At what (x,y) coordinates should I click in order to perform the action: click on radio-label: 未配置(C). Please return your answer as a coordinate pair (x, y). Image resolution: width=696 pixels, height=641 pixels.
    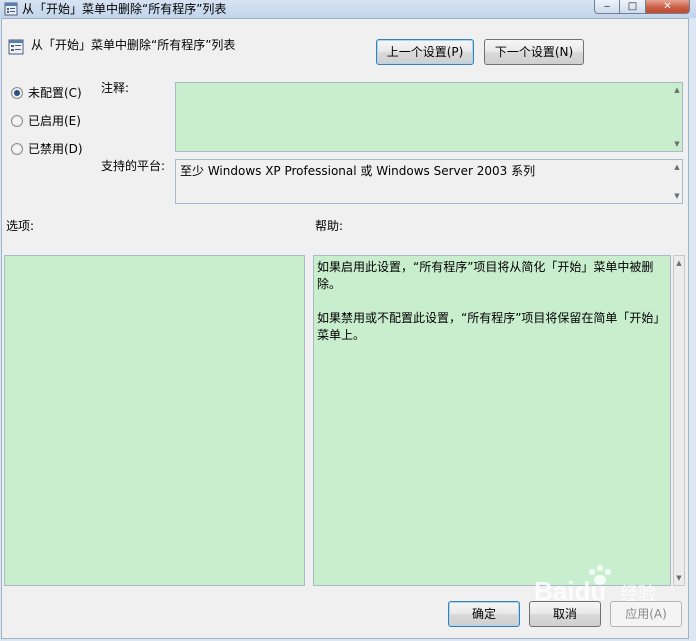
    Looking at the image, I should click on (55, 93).